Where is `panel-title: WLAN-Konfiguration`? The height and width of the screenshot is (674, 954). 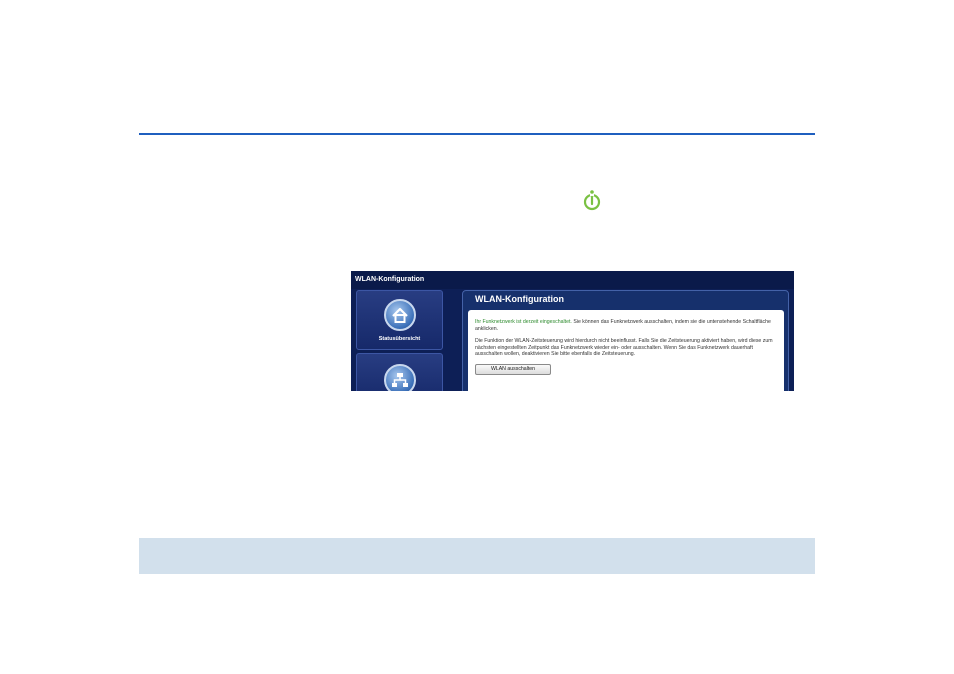
panel-title: WLAN-Konfiguration is located at coordinates (519, 299).